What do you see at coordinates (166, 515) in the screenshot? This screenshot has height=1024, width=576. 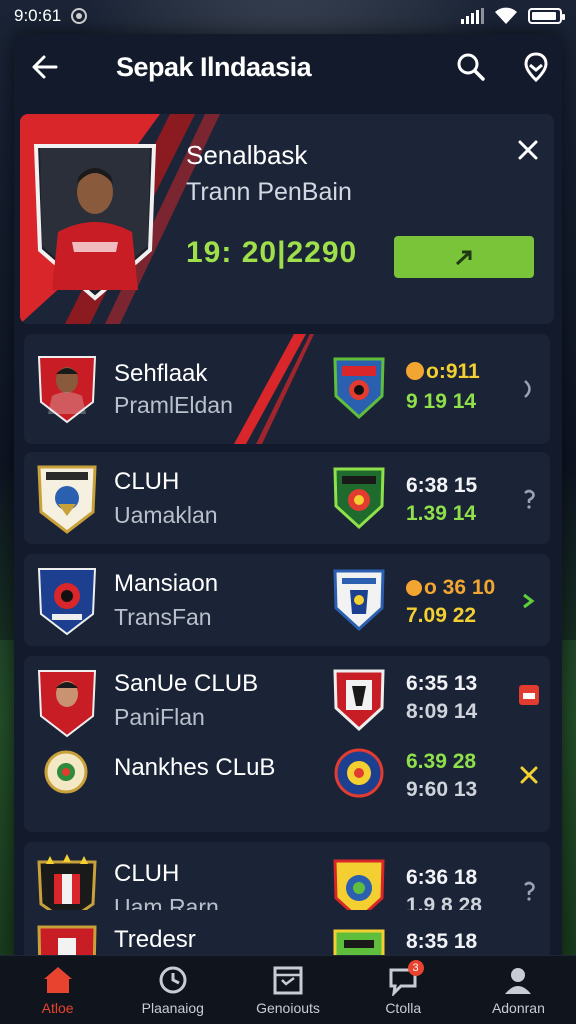 I see `match-subtitle: Uamaklan` at bounding box center [166, 515].